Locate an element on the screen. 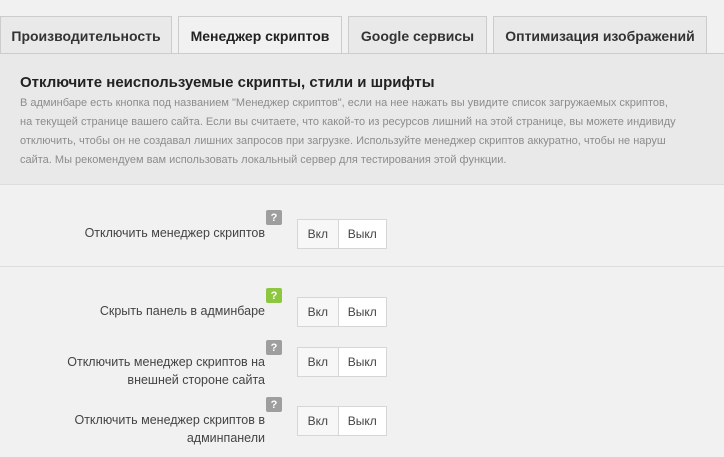 The image size is (724, 457). tab-label: Производительность is located at coordinates (86, 35).